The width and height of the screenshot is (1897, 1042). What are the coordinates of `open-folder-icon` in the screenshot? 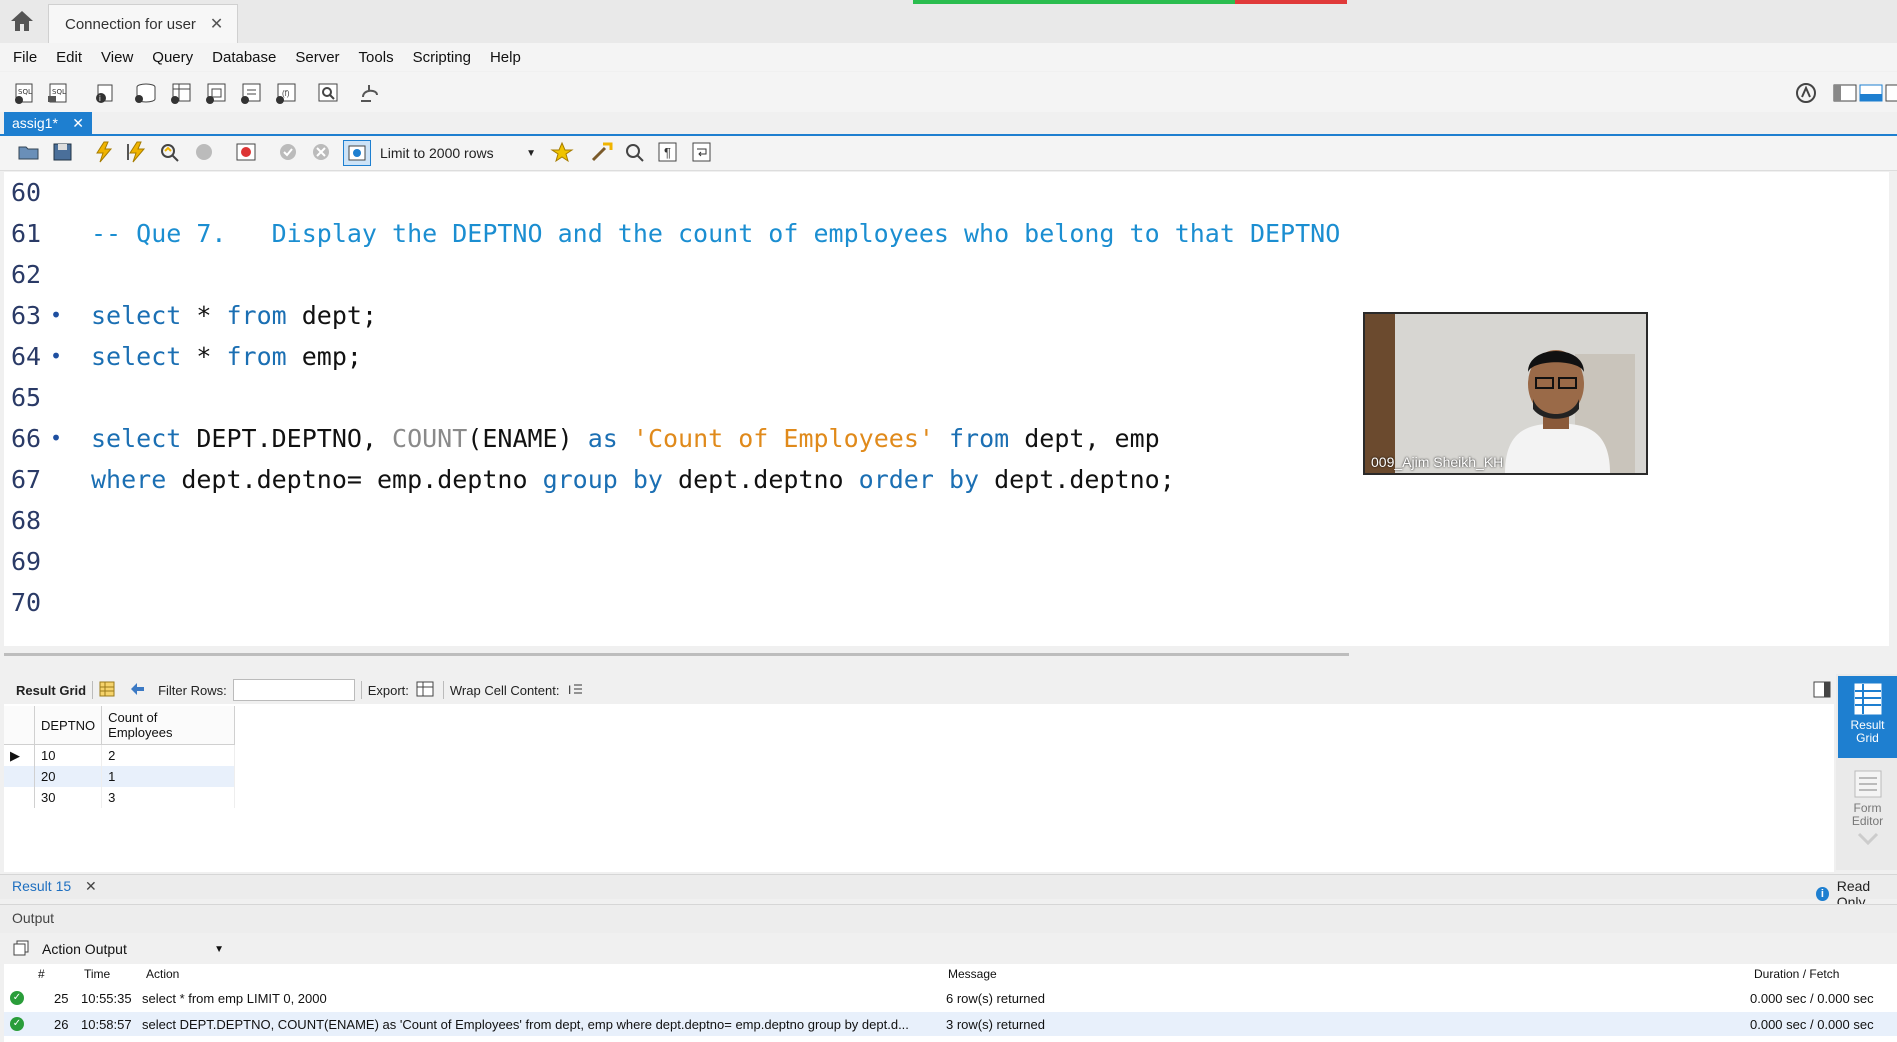 It's located at (29, 152).